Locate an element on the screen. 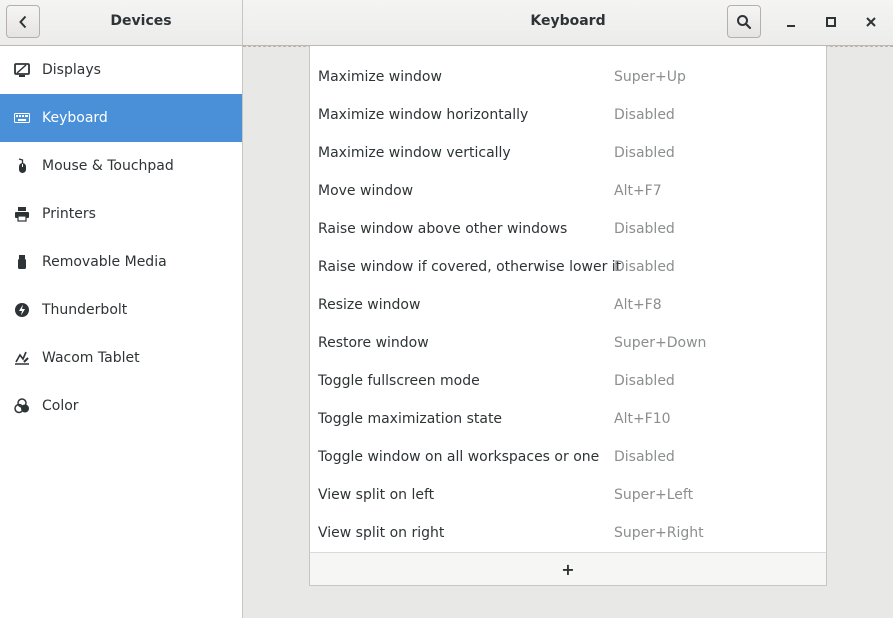 Image resolution: width=893 pixels, height=618 pixels. maximize-button is located at coordinates (831, 22).